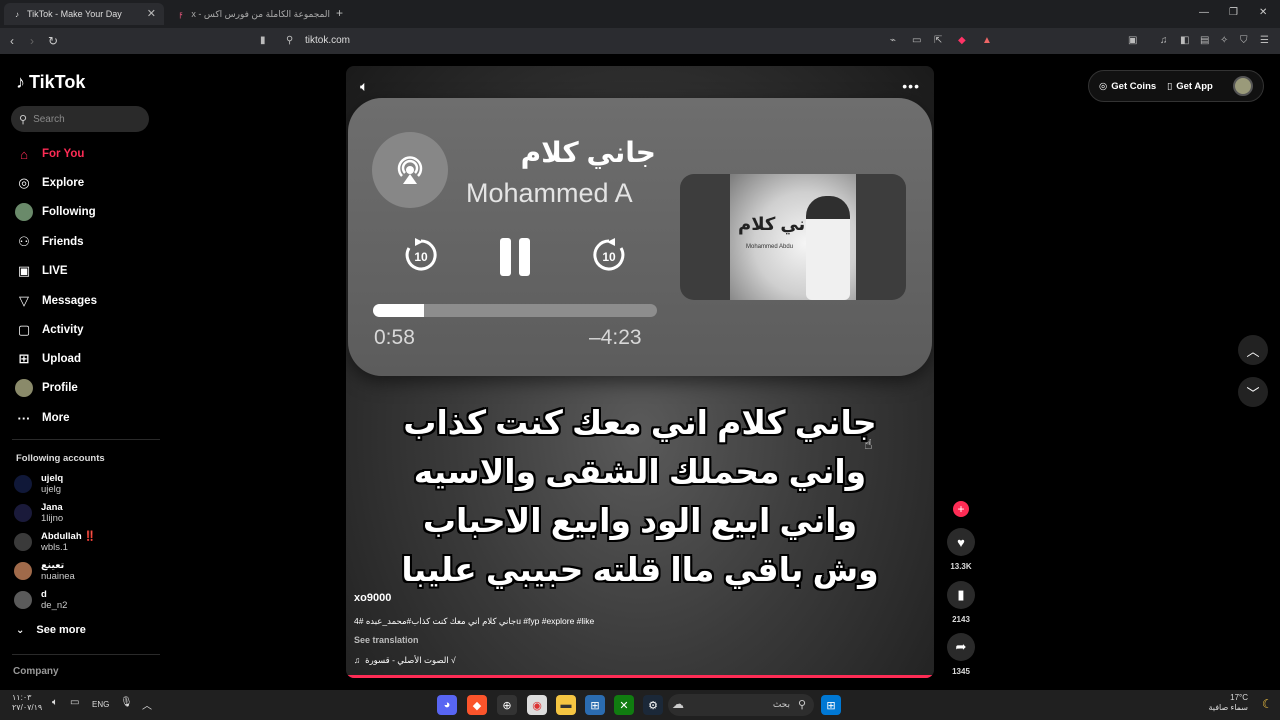  I want to click on clock: ١١:٠٣ ٢٧/٠٧/١٩, so click(27, 703).